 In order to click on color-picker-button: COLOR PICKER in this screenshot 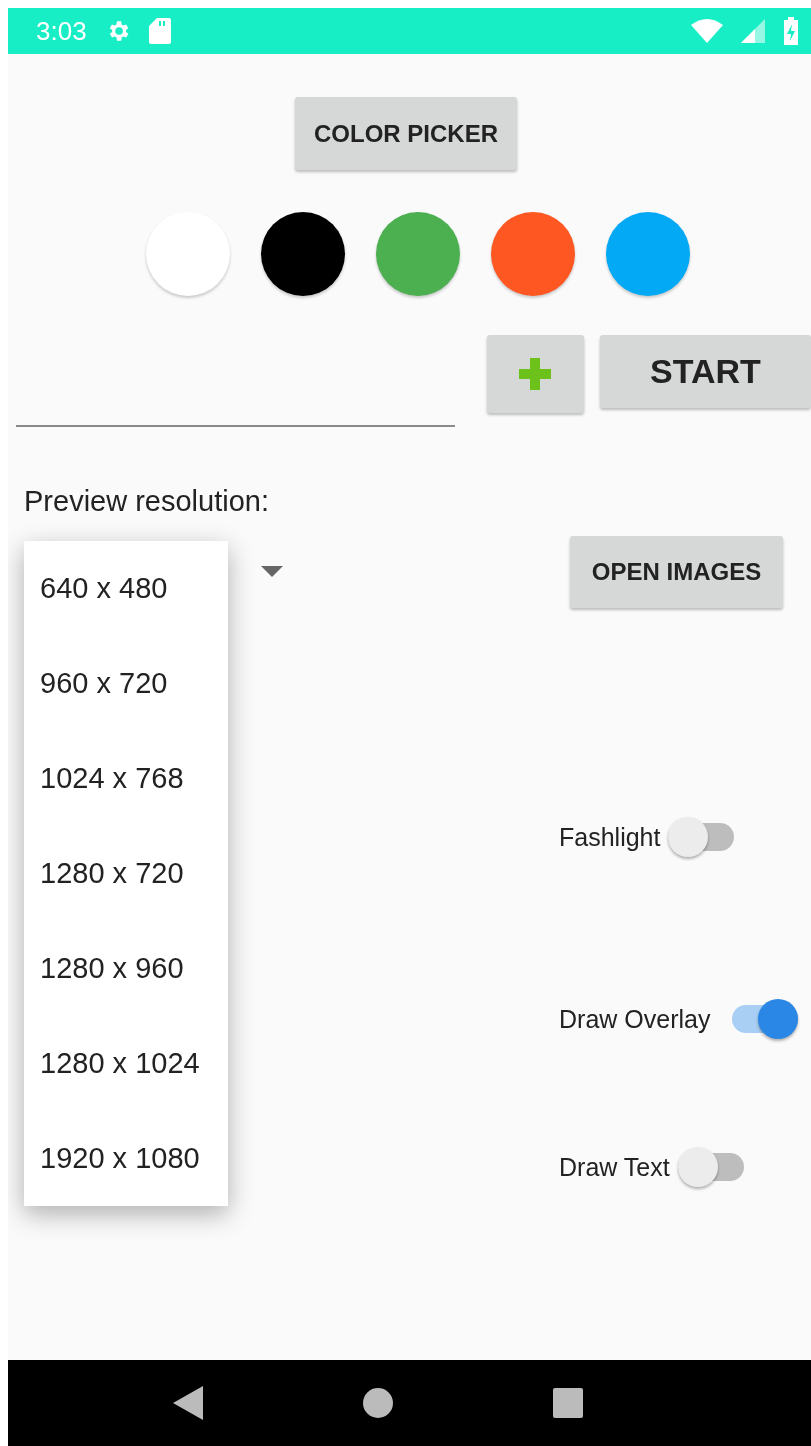, I will do `click(406, 133)`.